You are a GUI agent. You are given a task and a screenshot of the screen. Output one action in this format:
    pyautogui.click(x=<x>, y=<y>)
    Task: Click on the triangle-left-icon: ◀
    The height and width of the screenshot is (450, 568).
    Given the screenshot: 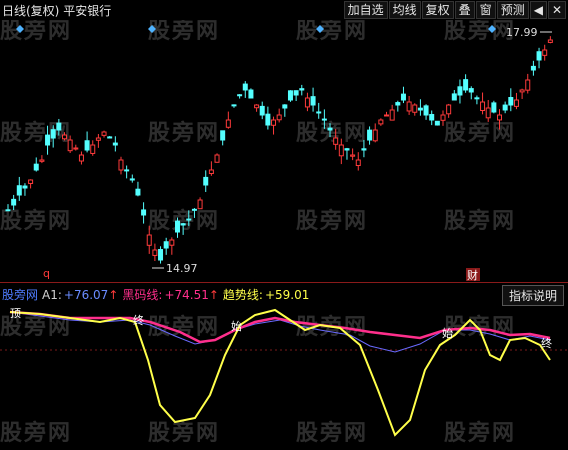 What is the action you would take?
    pyautogui.click(x=538, y=10)
    